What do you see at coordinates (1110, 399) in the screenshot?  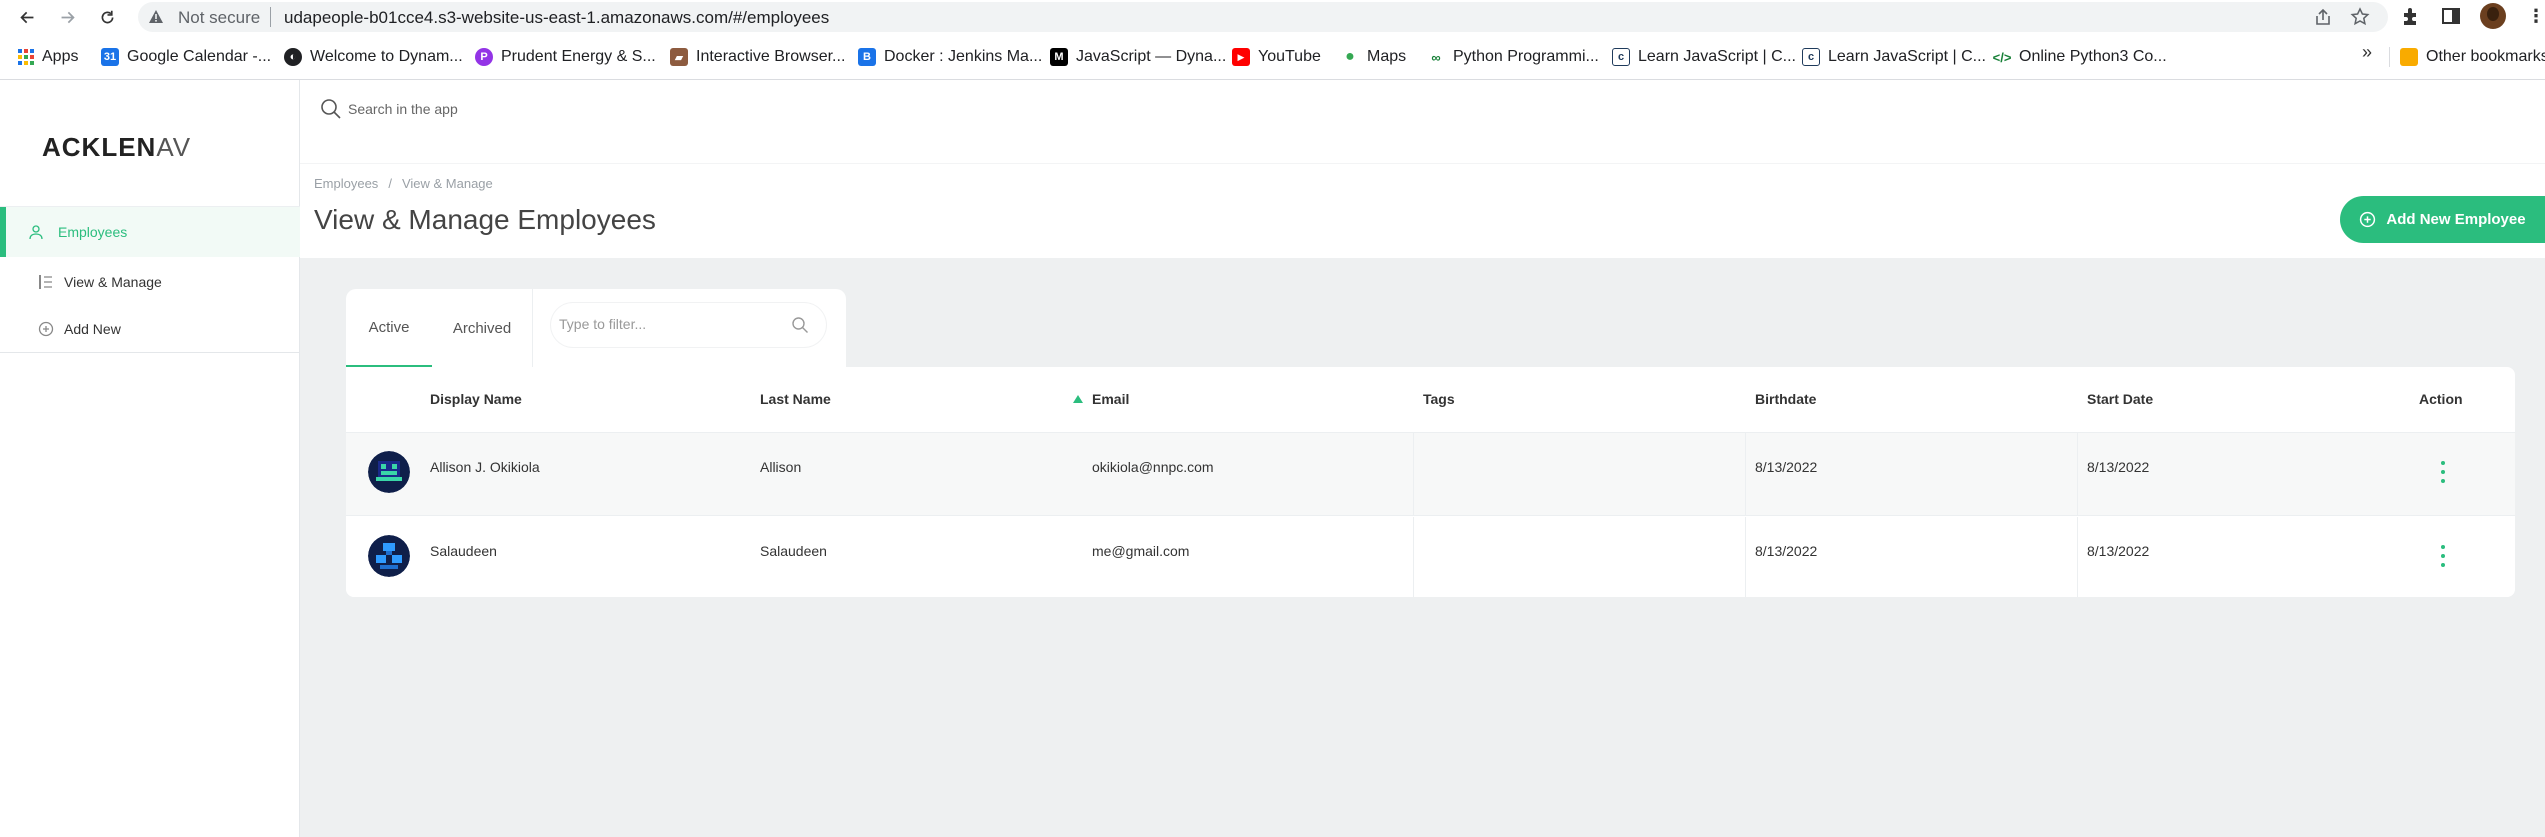 I see `column-header-email: Email` at bounding box center [1110, 399].